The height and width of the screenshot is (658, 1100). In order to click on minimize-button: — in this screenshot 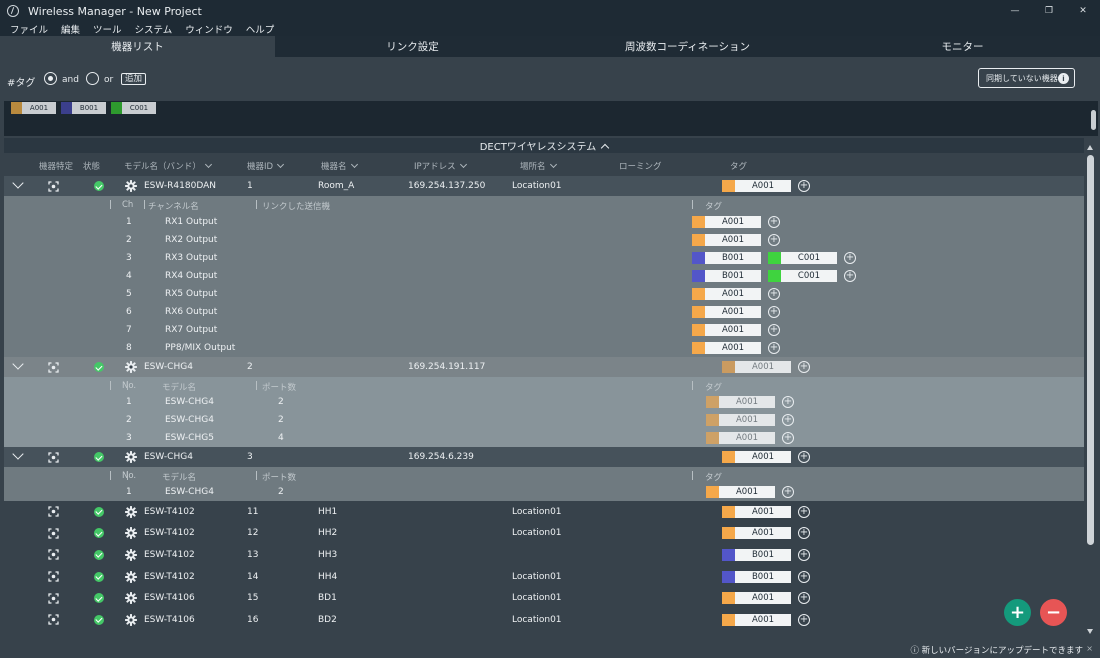, I will do `click(1015, 11)`.